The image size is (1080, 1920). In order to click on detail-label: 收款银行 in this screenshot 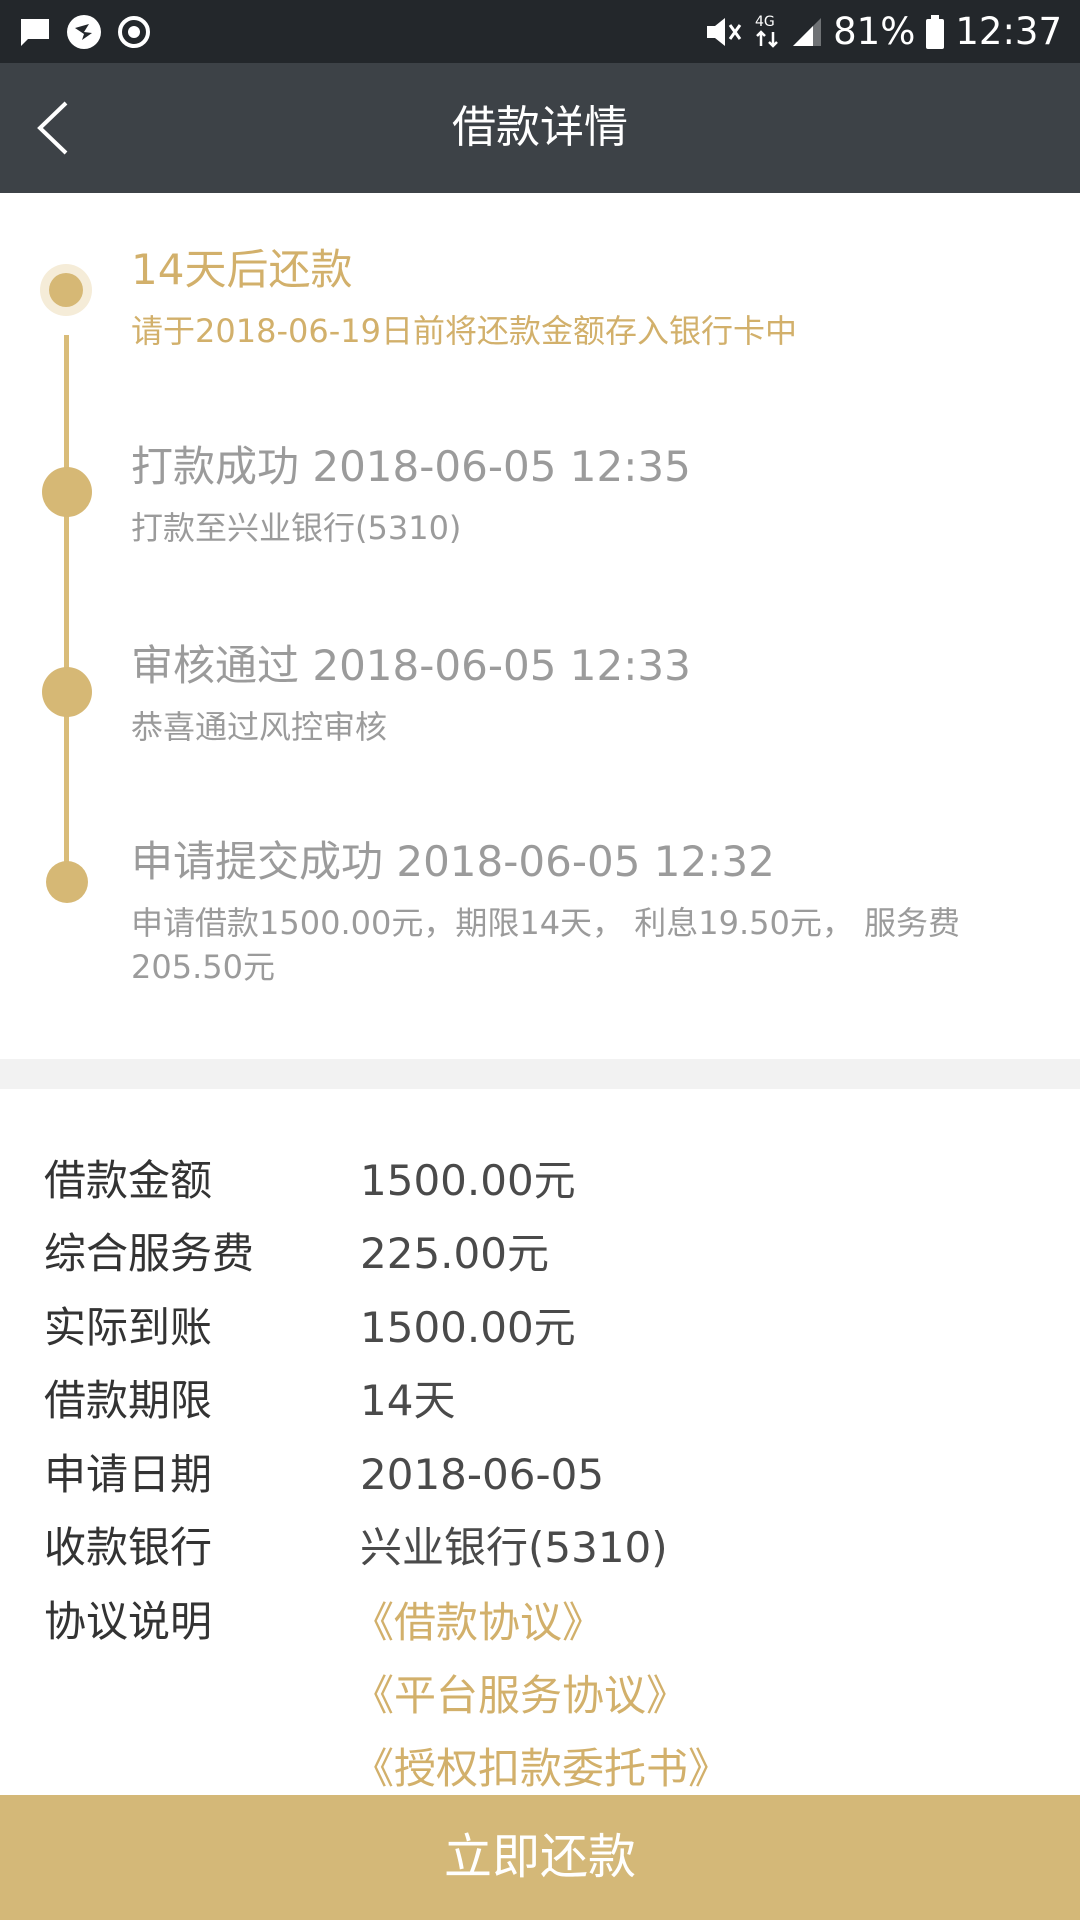, I will do `click(128, 1547)`.